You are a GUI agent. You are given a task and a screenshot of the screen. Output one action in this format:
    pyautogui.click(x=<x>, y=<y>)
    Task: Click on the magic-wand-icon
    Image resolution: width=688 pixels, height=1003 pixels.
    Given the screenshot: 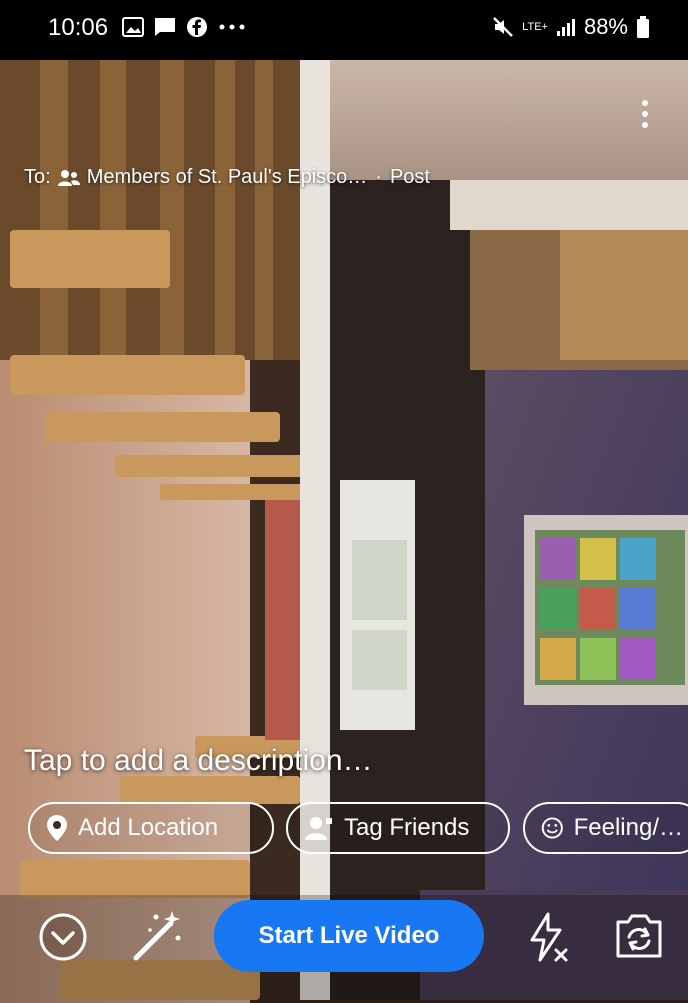 What is the action you would take?
    pyautogui.click(x=158, y=936)
    